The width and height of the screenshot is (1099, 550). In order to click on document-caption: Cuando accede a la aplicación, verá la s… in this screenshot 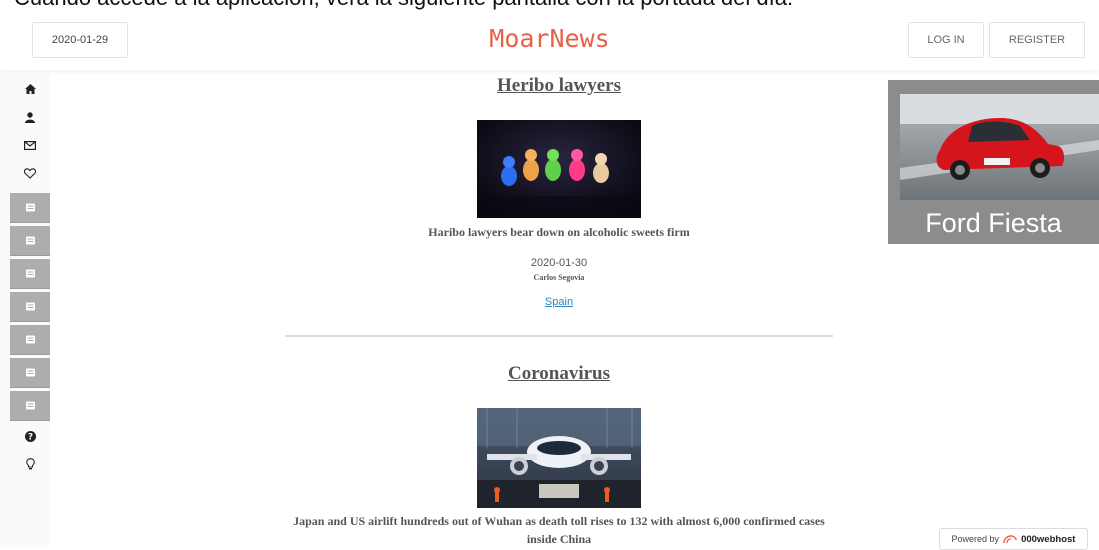, I will do `click(403, 5)`.